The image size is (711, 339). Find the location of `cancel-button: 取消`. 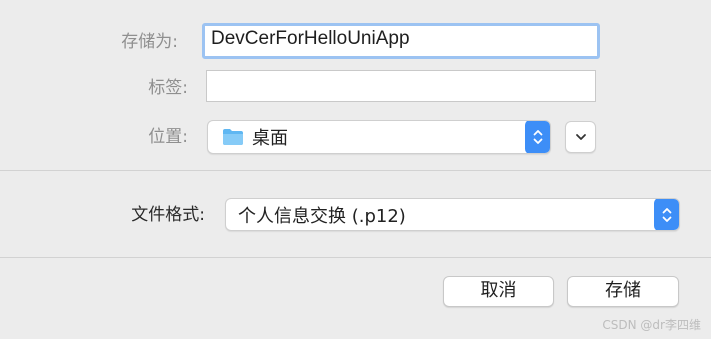

cancel-button: 取消 is located at coordinates (498, 291).